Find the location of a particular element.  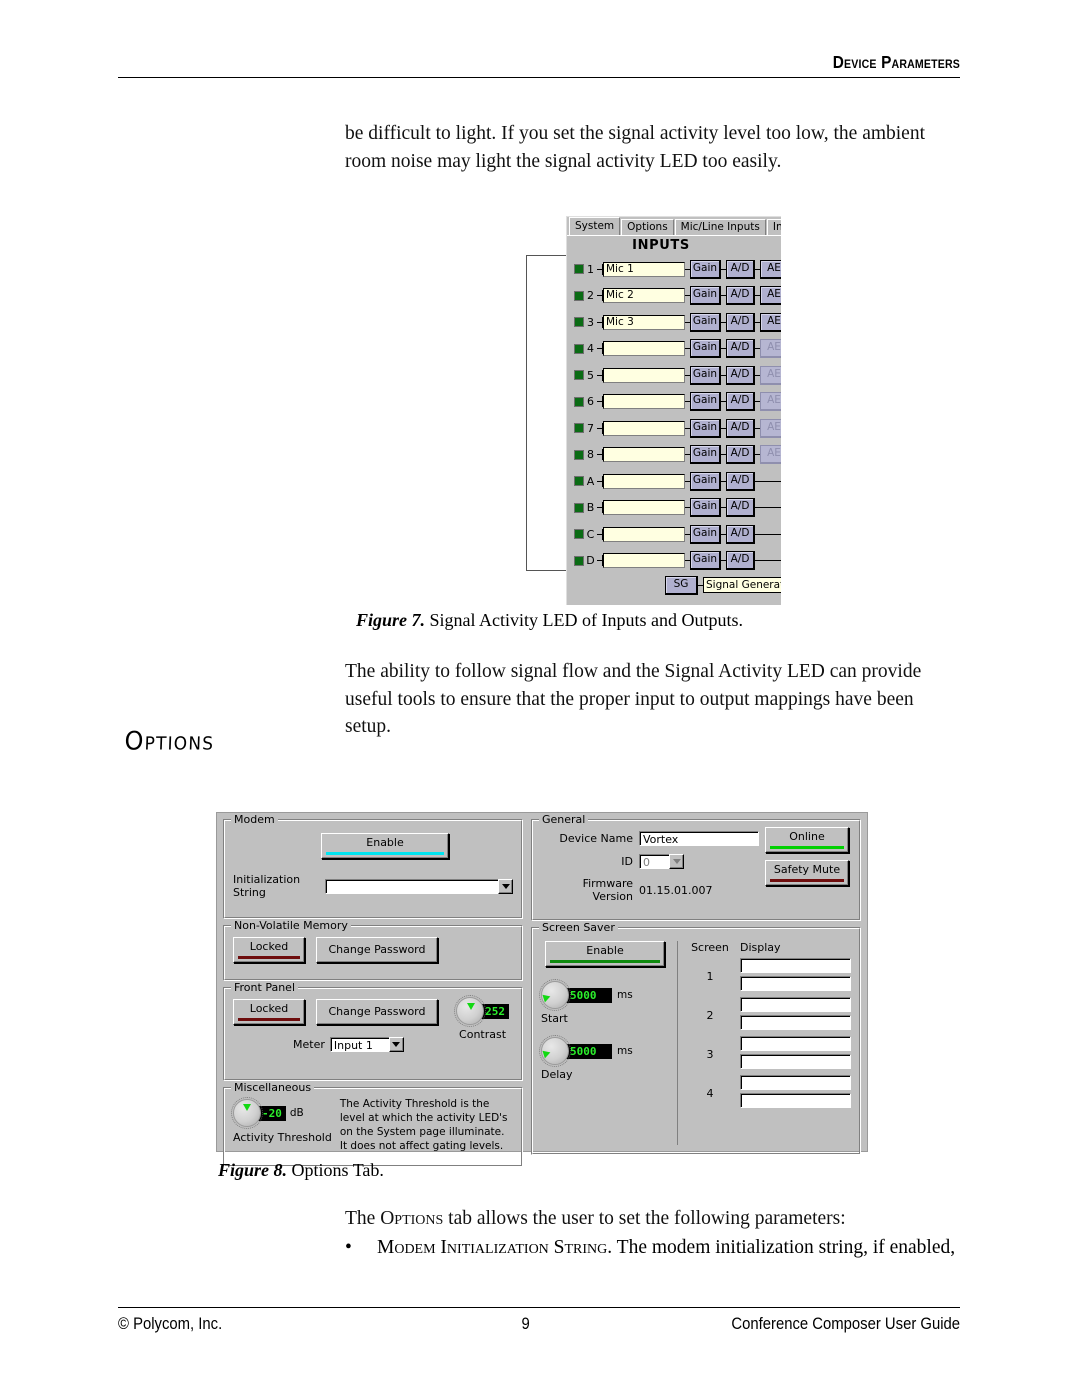

device-id-label: ID is located at coordinates (627, 861).